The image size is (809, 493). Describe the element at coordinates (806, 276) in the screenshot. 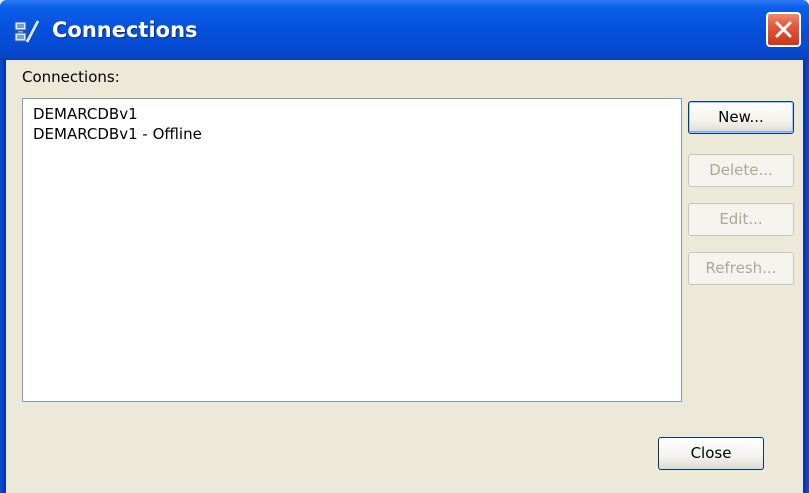

I see `window-frame-right` at that location.